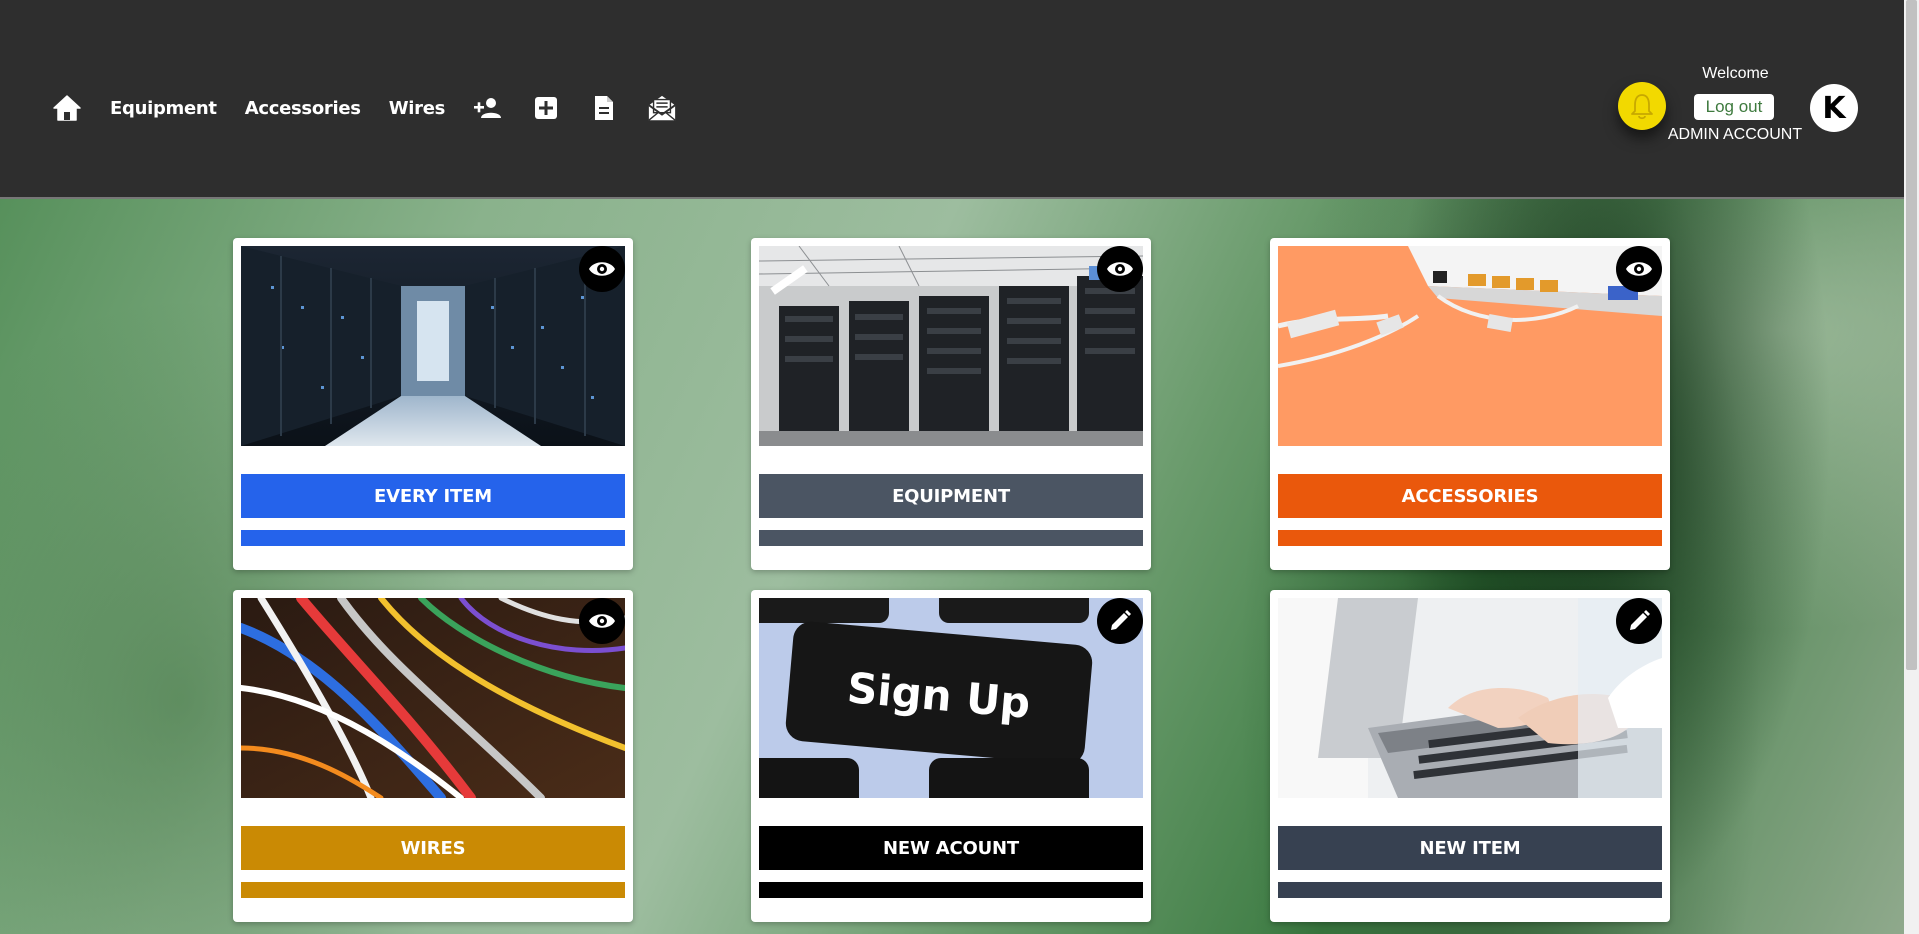 Image resolution: width=1919 pixels, height=934 pixels. What do you see at coordinates (951, 346) in the screenshot?
I see `server-racks-image` at bounding box center [951, 346].